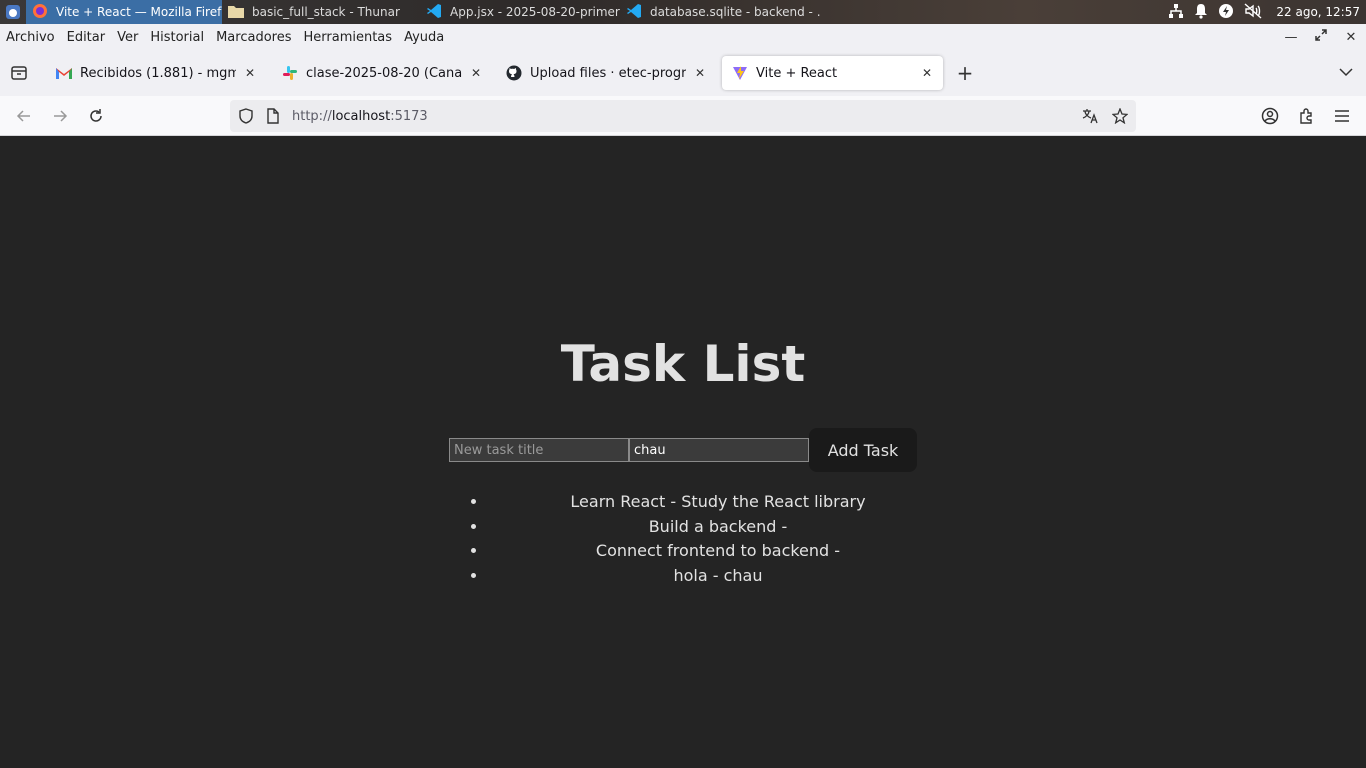  What do you see at coordinates (312, 116) in the screenshot?
I see `url-scheme: http://` at bounding box center [312, 116].